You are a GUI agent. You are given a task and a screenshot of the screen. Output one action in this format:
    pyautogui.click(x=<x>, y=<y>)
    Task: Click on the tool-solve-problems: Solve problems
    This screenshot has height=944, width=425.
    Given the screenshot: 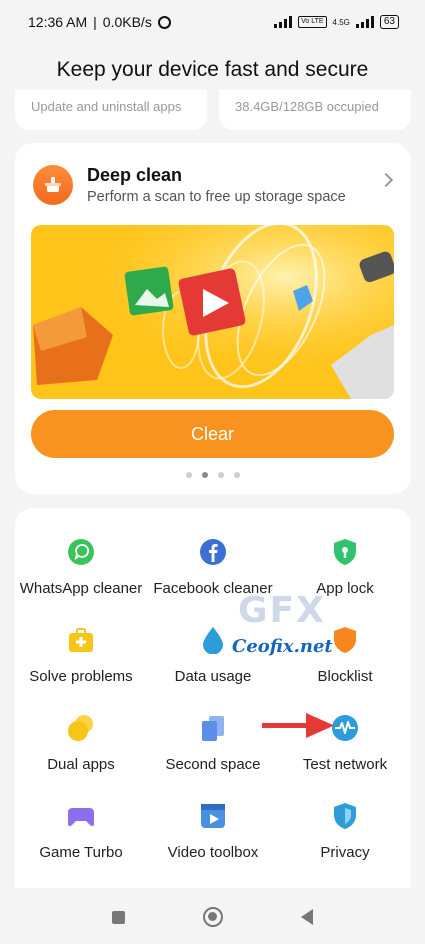 What is the action you would take?
    pyautogui.click(x=81, y=662)
    